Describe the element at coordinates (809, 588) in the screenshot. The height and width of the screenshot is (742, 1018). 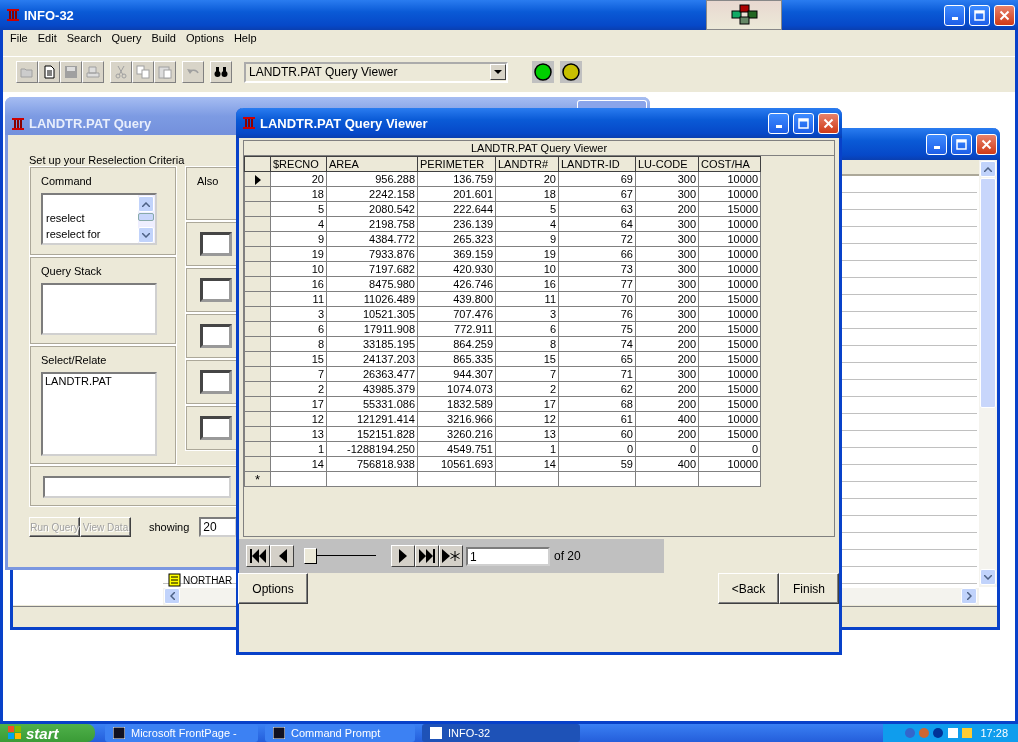
I see `finish-button: Finish` at that location.